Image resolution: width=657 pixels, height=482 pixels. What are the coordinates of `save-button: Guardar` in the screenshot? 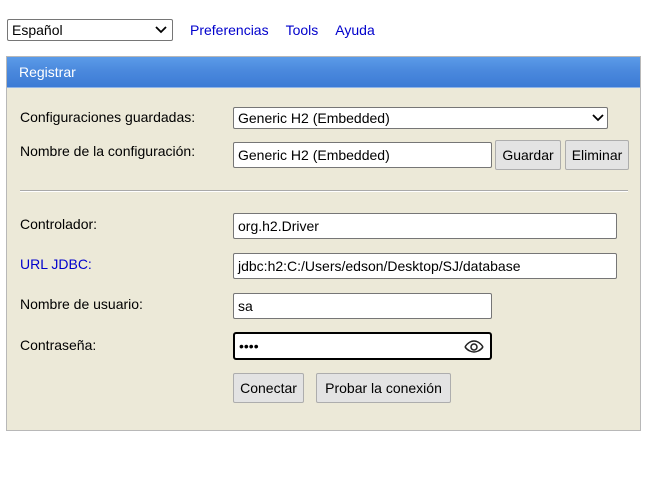 It's located at (528, 155).